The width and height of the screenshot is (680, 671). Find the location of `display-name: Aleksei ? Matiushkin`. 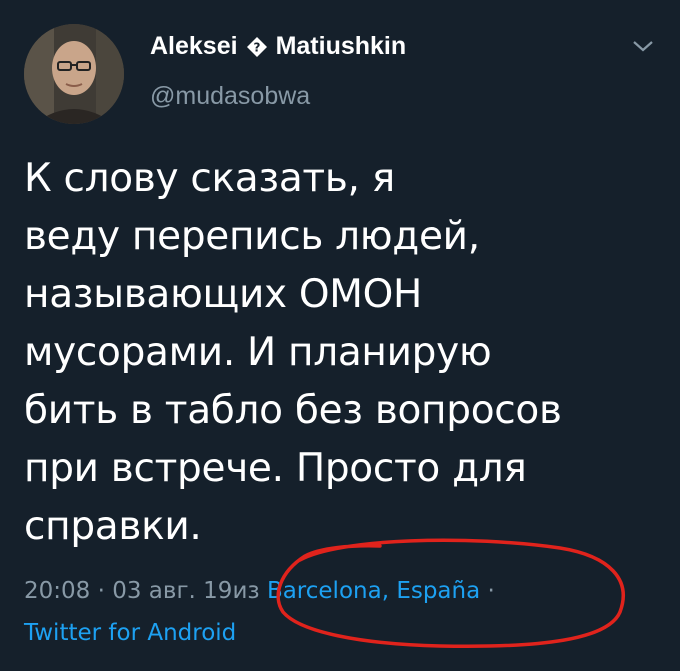

display-name: Aleksei ? Matiushkin is located at coordinates (278, 46).